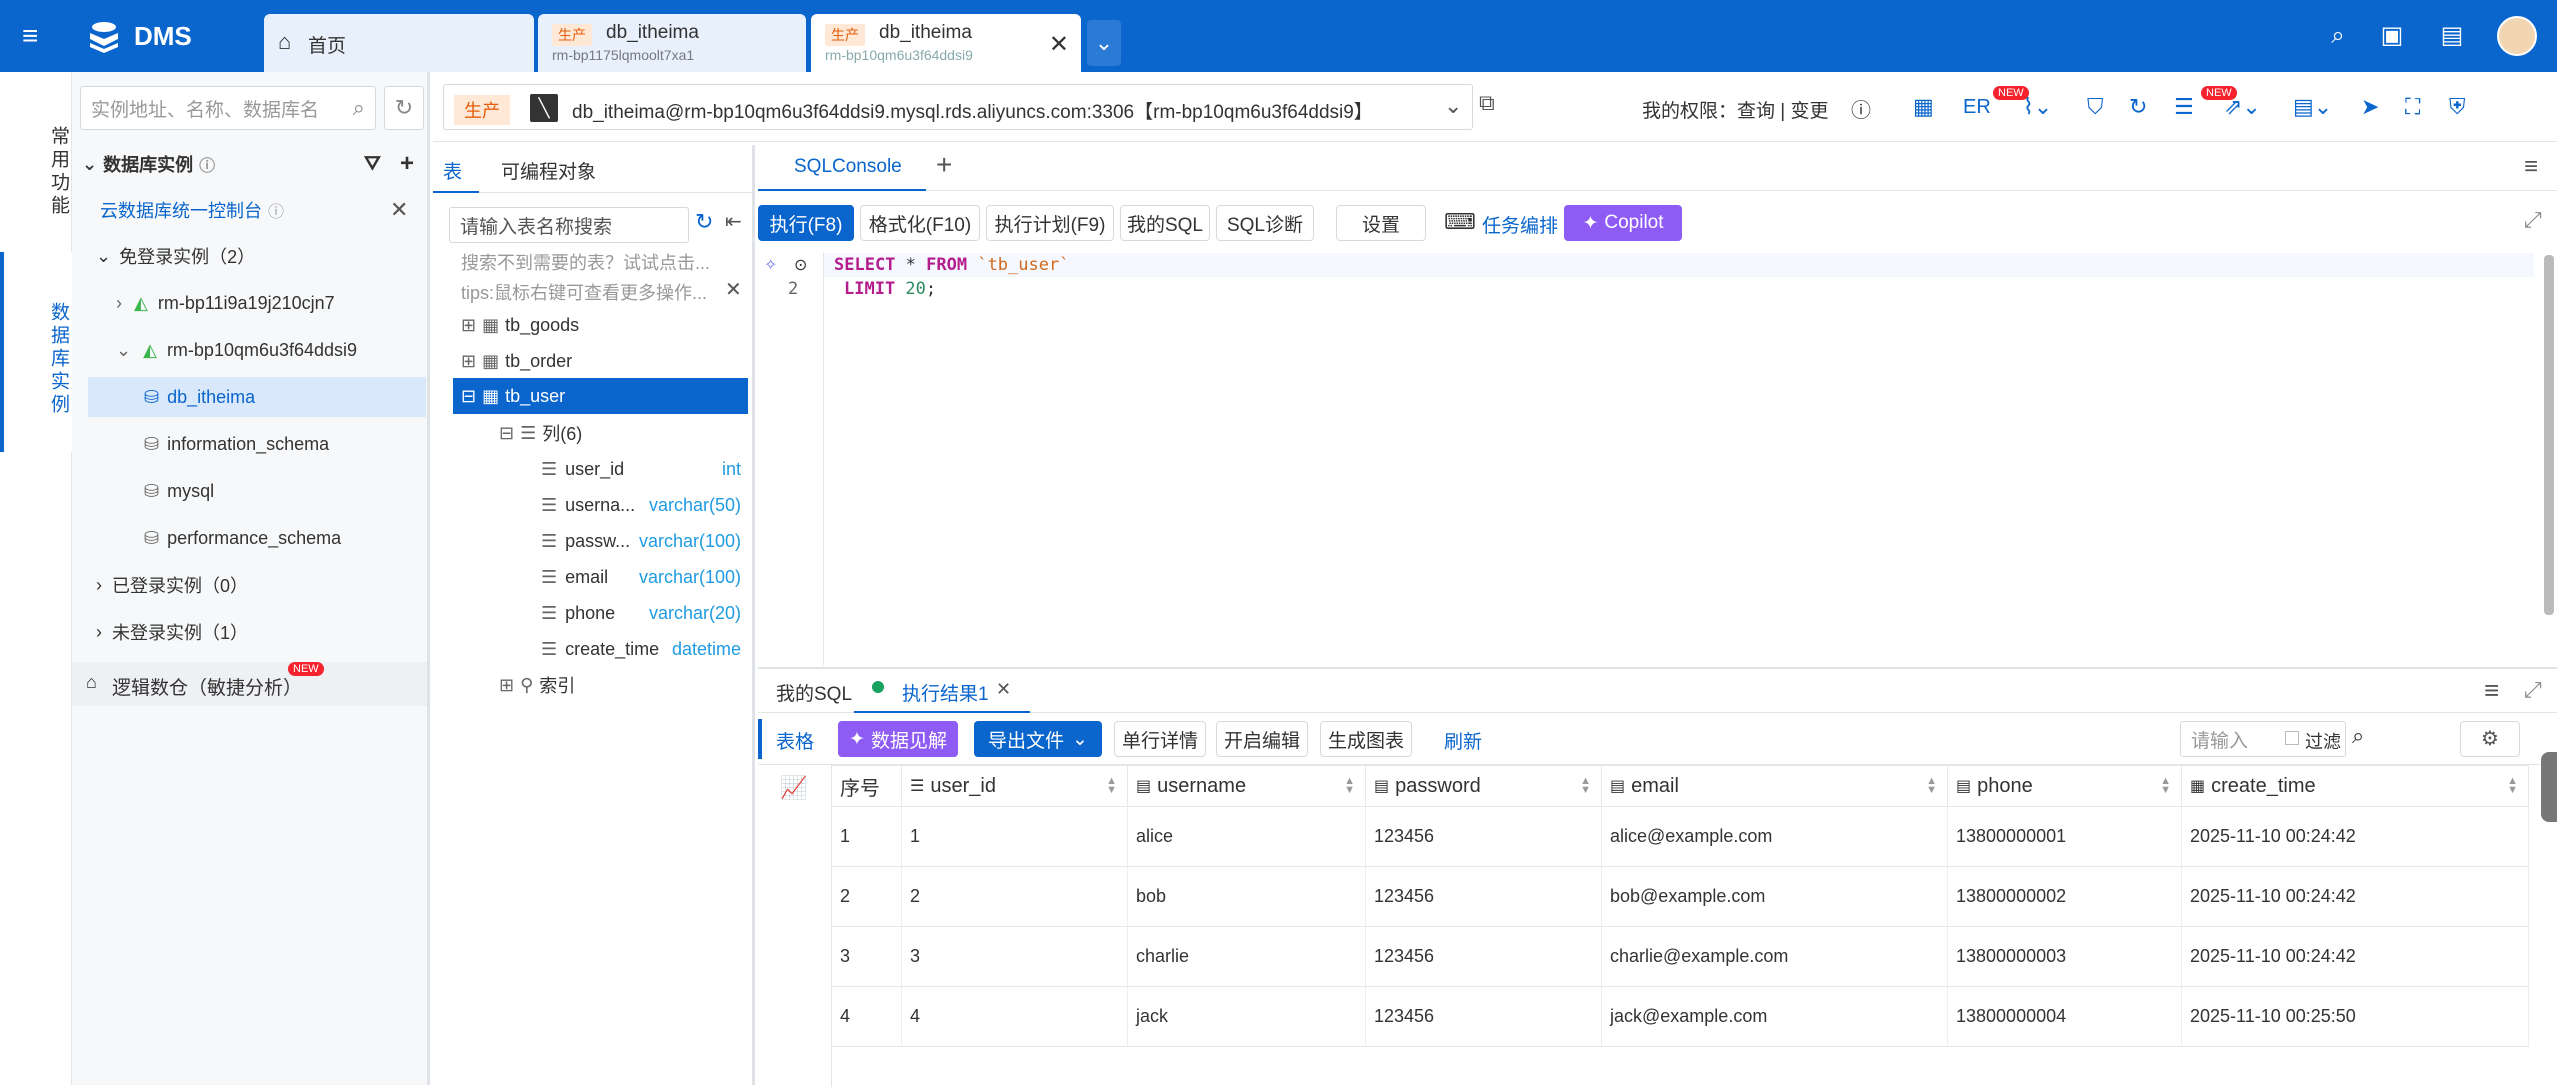 This screenshot has height=1087, width=2557. I want to click on columns-group: ⊟ ☰ 列(6), so click(540, 433).